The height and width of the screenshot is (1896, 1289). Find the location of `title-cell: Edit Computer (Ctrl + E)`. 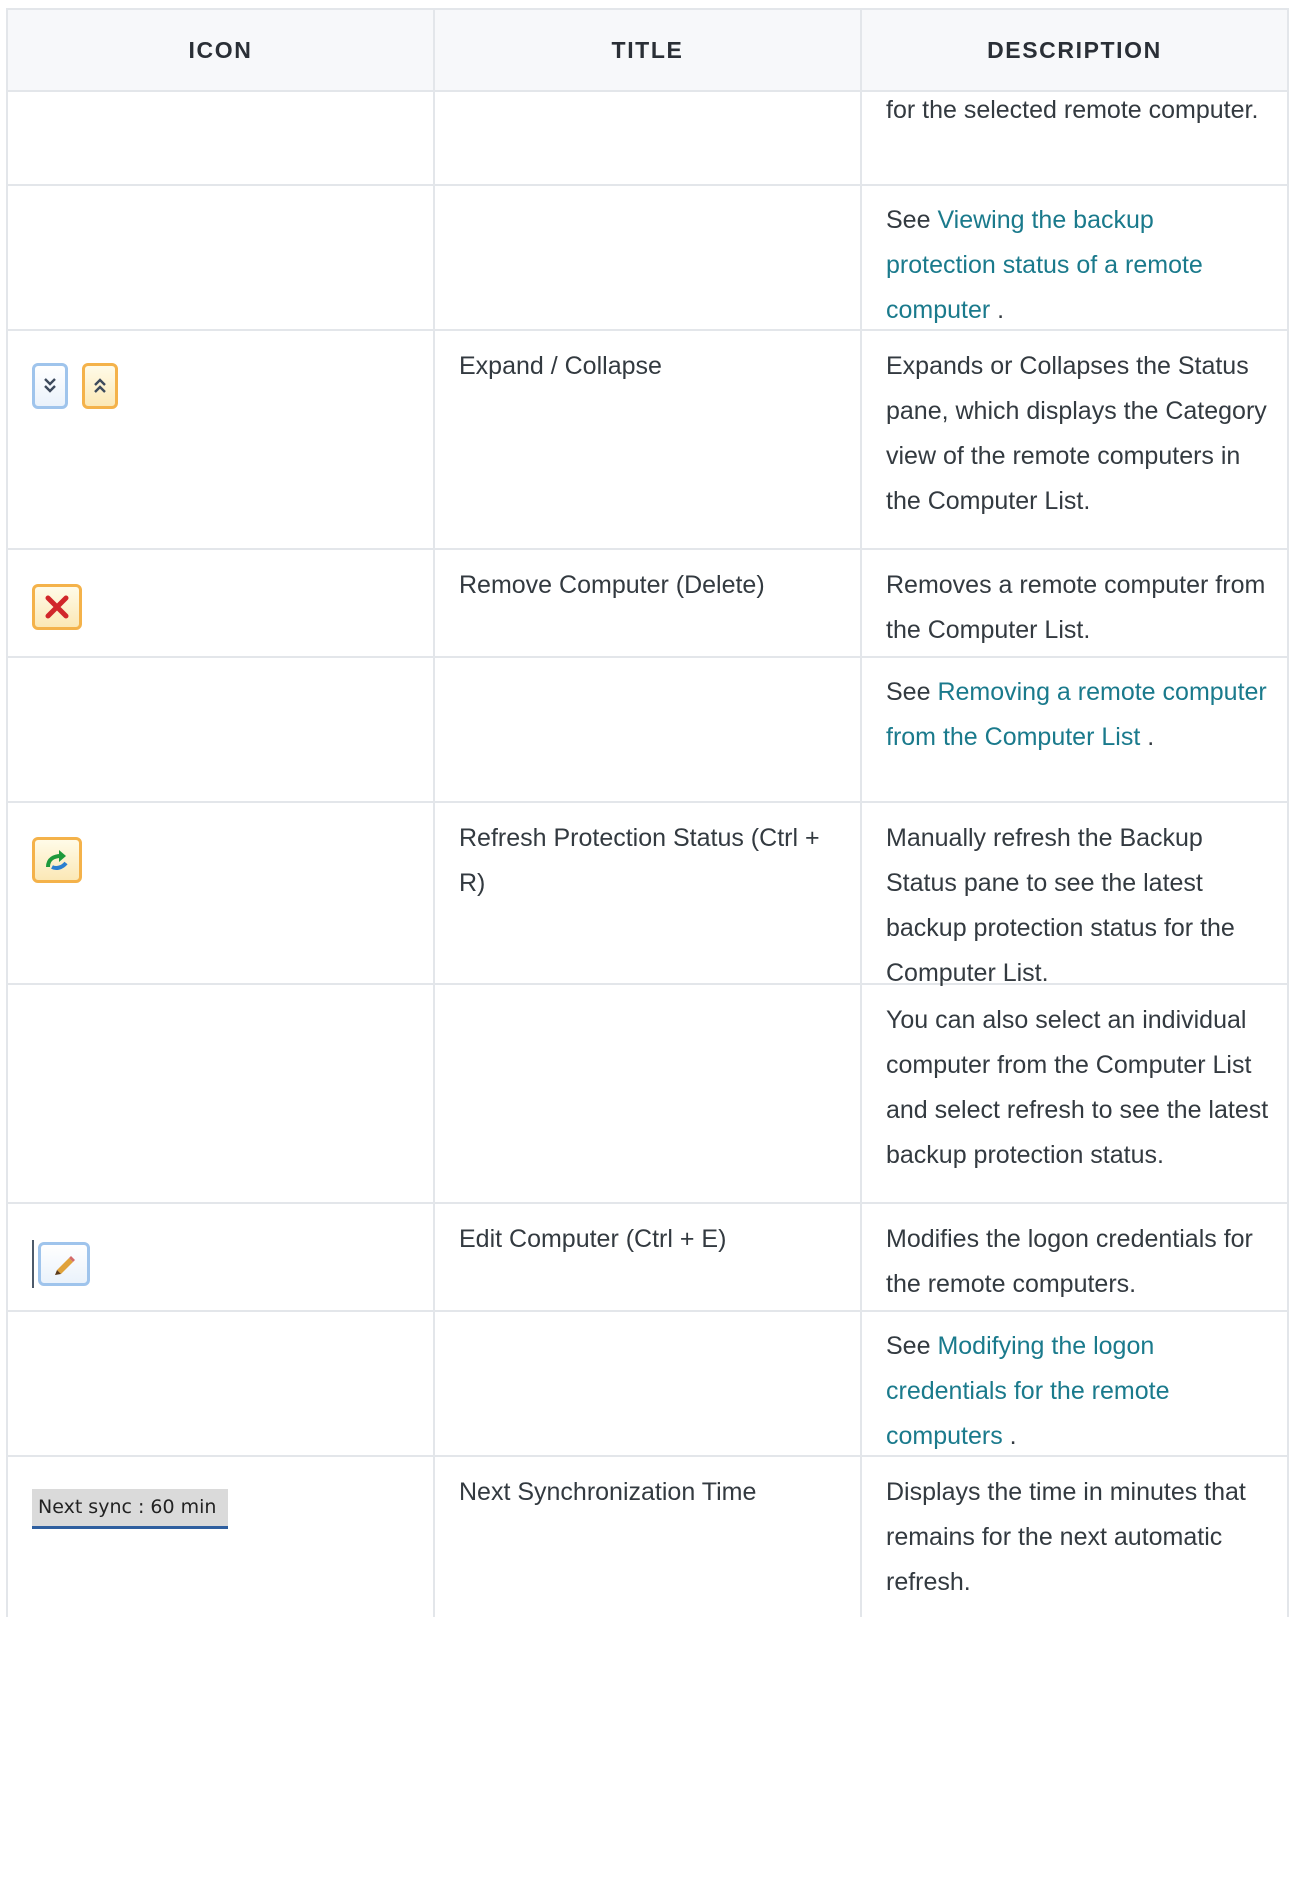

title-cell: Edit Computer (Ctrl + E) is located at coordinates (648, 1257).